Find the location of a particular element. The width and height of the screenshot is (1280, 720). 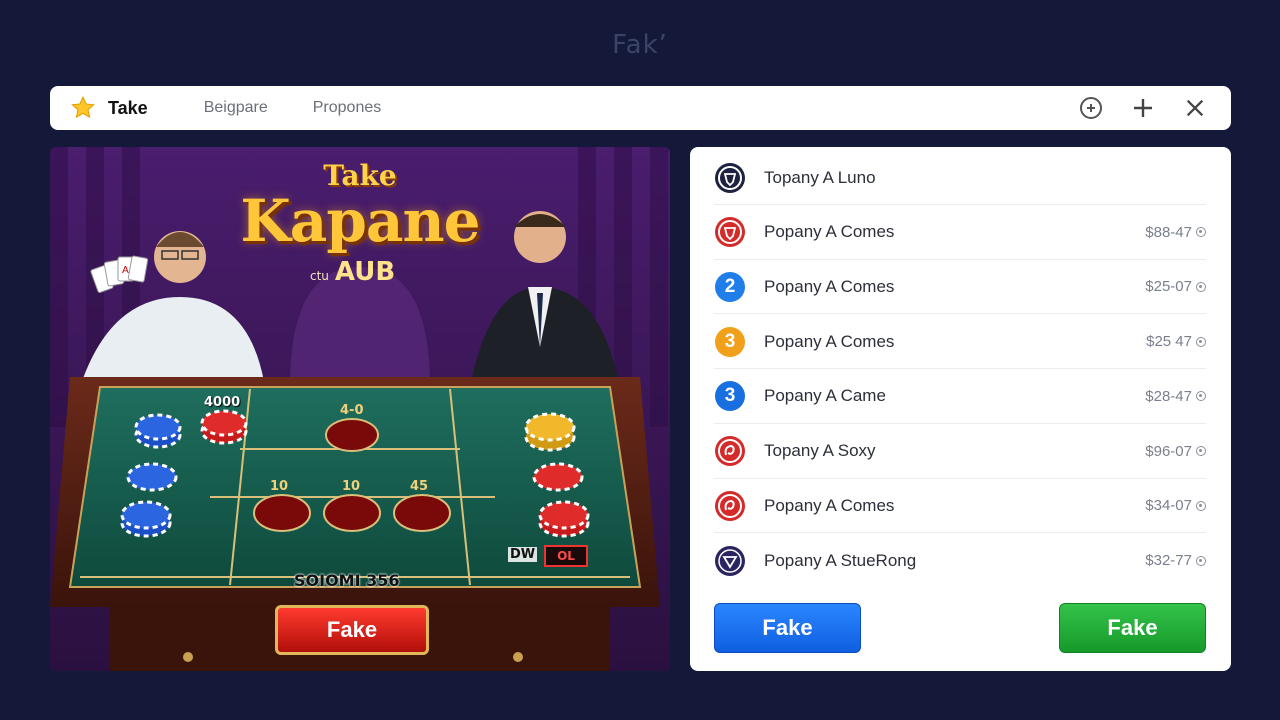

list-item-amount-text: $96-07 is located at coordinates (1168, 451).